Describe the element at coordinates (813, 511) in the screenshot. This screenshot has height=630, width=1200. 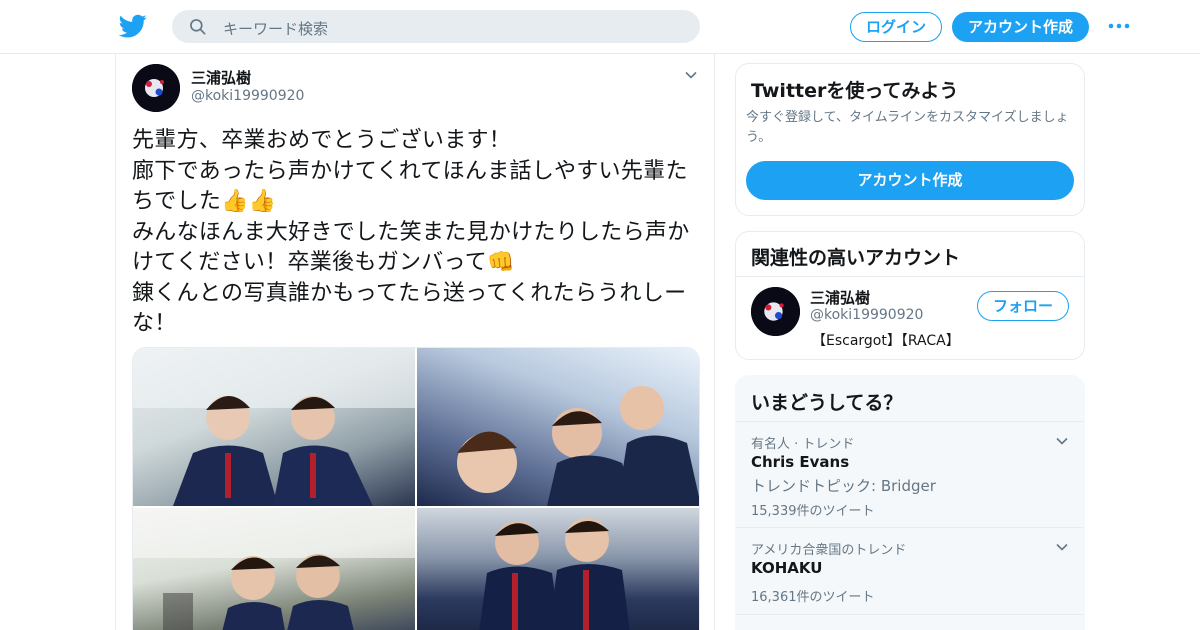
I see `trend-tweet-count: 15,339件のツイート` at that location.